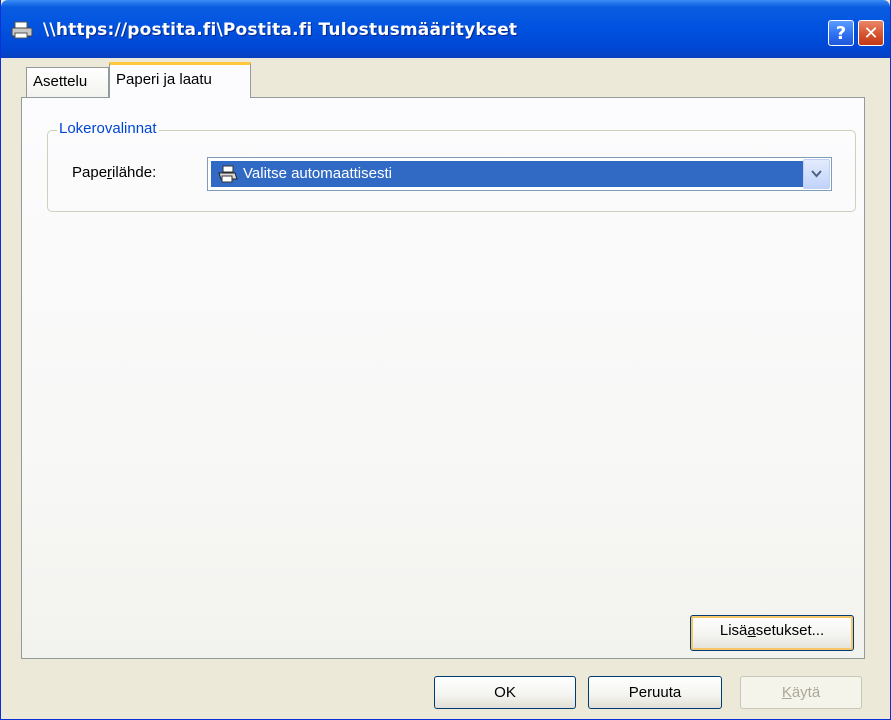  What do you see at coordinates (317, 173) in the screenshot?
I see `paper-source-value: Valitse automaattisesti` at bounding box center [317, 173].